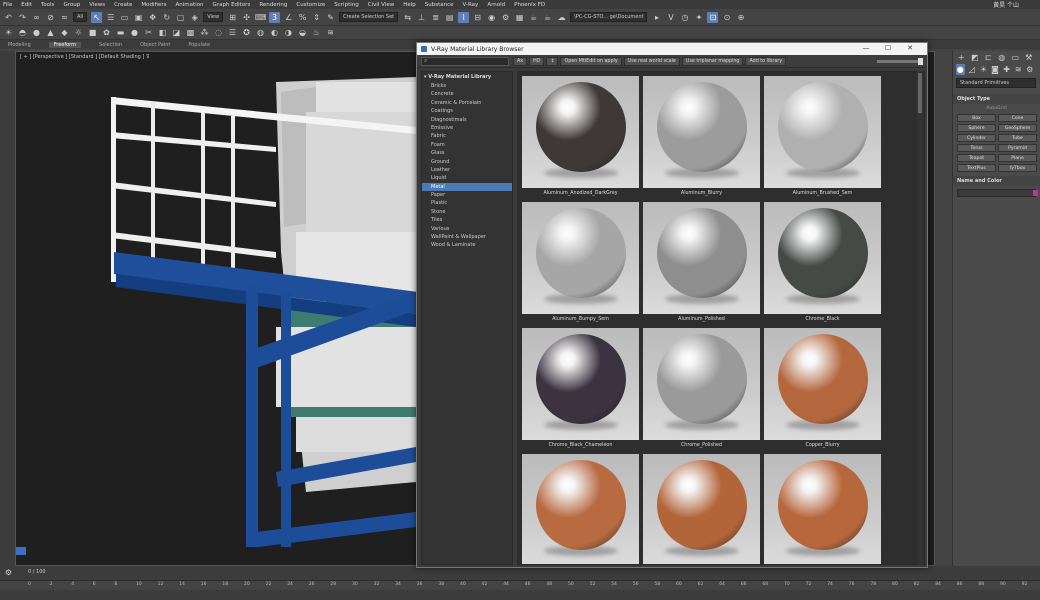 This screenshot has width=1040, height=600. Describe the element at coordinates (713, 17) in the screenshot. I see `vray-toolbar-icon: ⊡` at that location.